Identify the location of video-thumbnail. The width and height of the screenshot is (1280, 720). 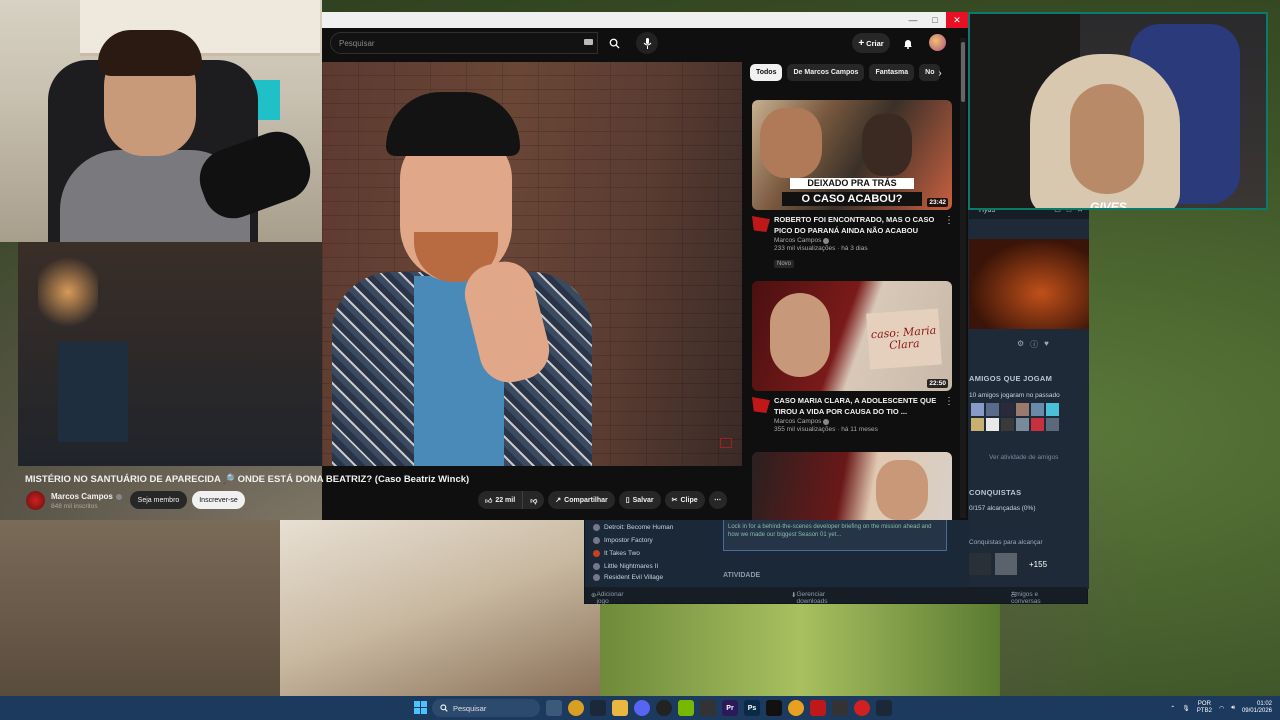
(852, 486).